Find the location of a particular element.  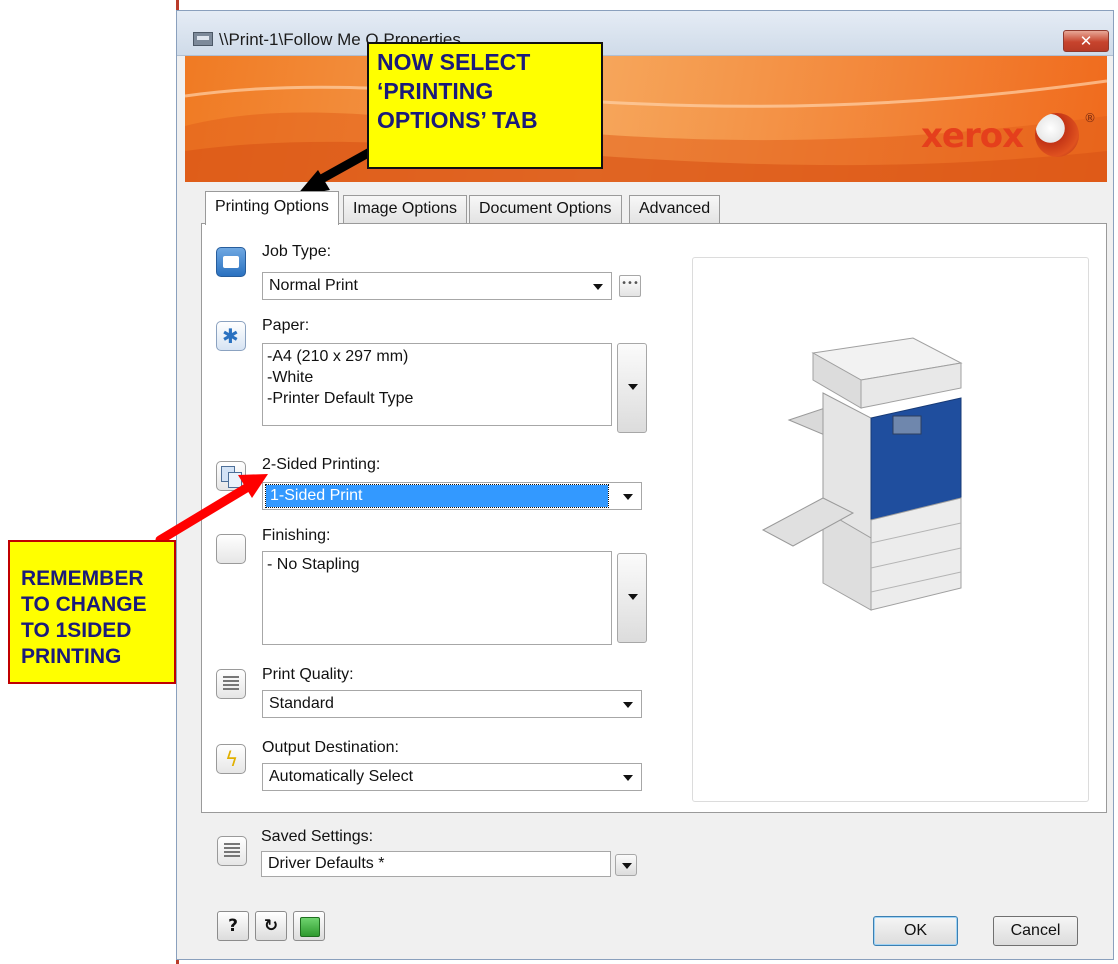

ok-button: OK is located at coordinates (915, 931).